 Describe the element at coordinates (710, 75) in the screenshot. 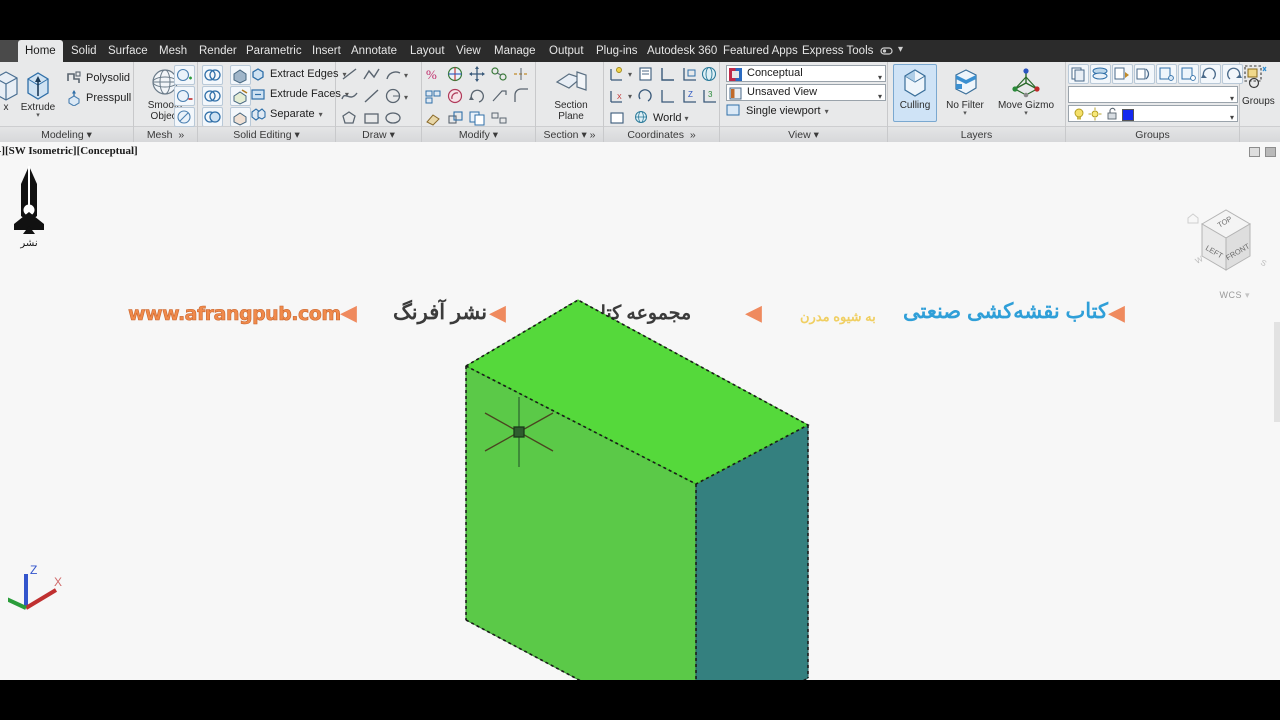

I see `ucs-face-icon` at that location.